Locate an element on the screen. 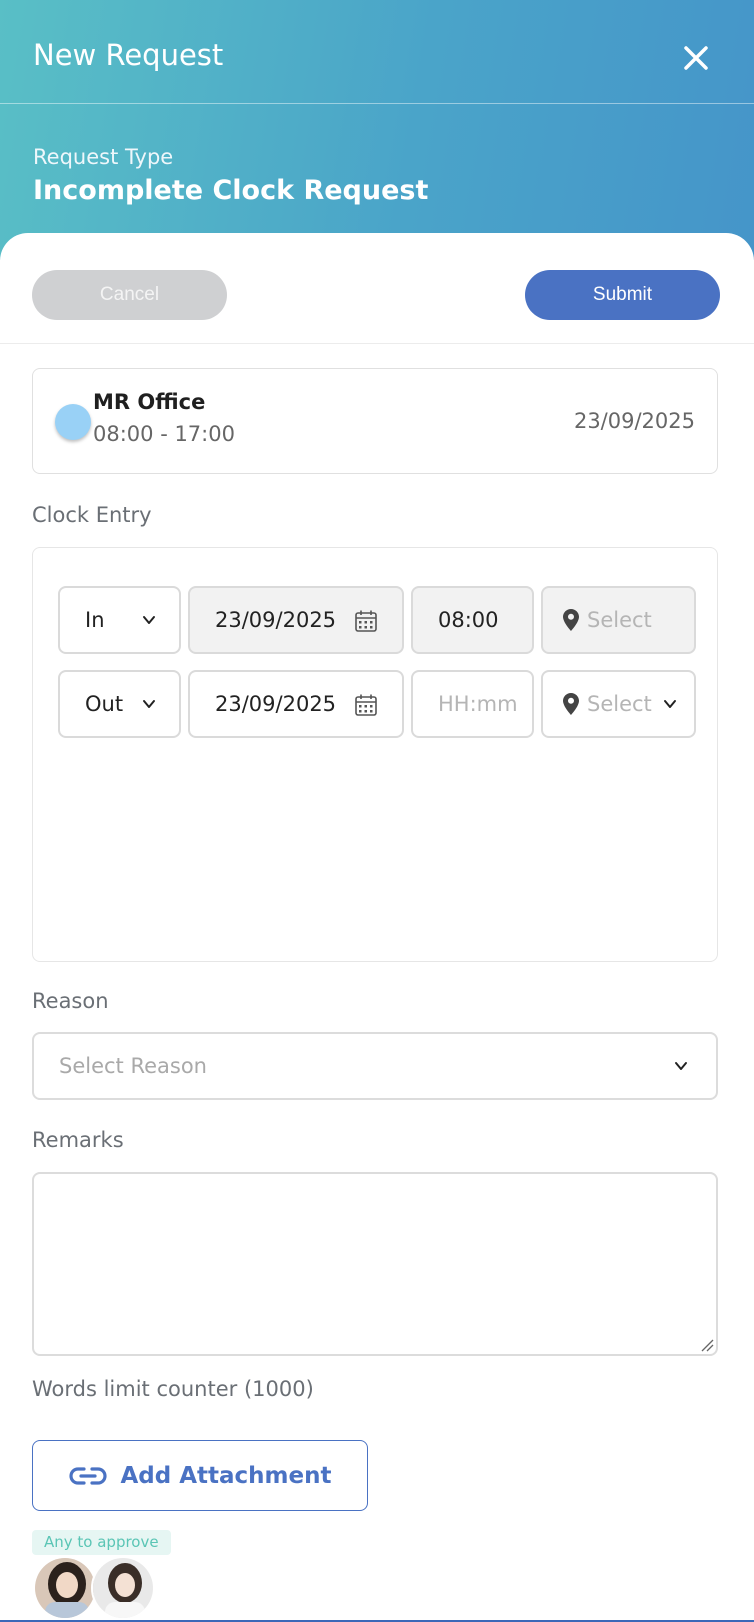 The image size is (754, 1622). shift-name: MR Office is located at coordinates (149, 402).